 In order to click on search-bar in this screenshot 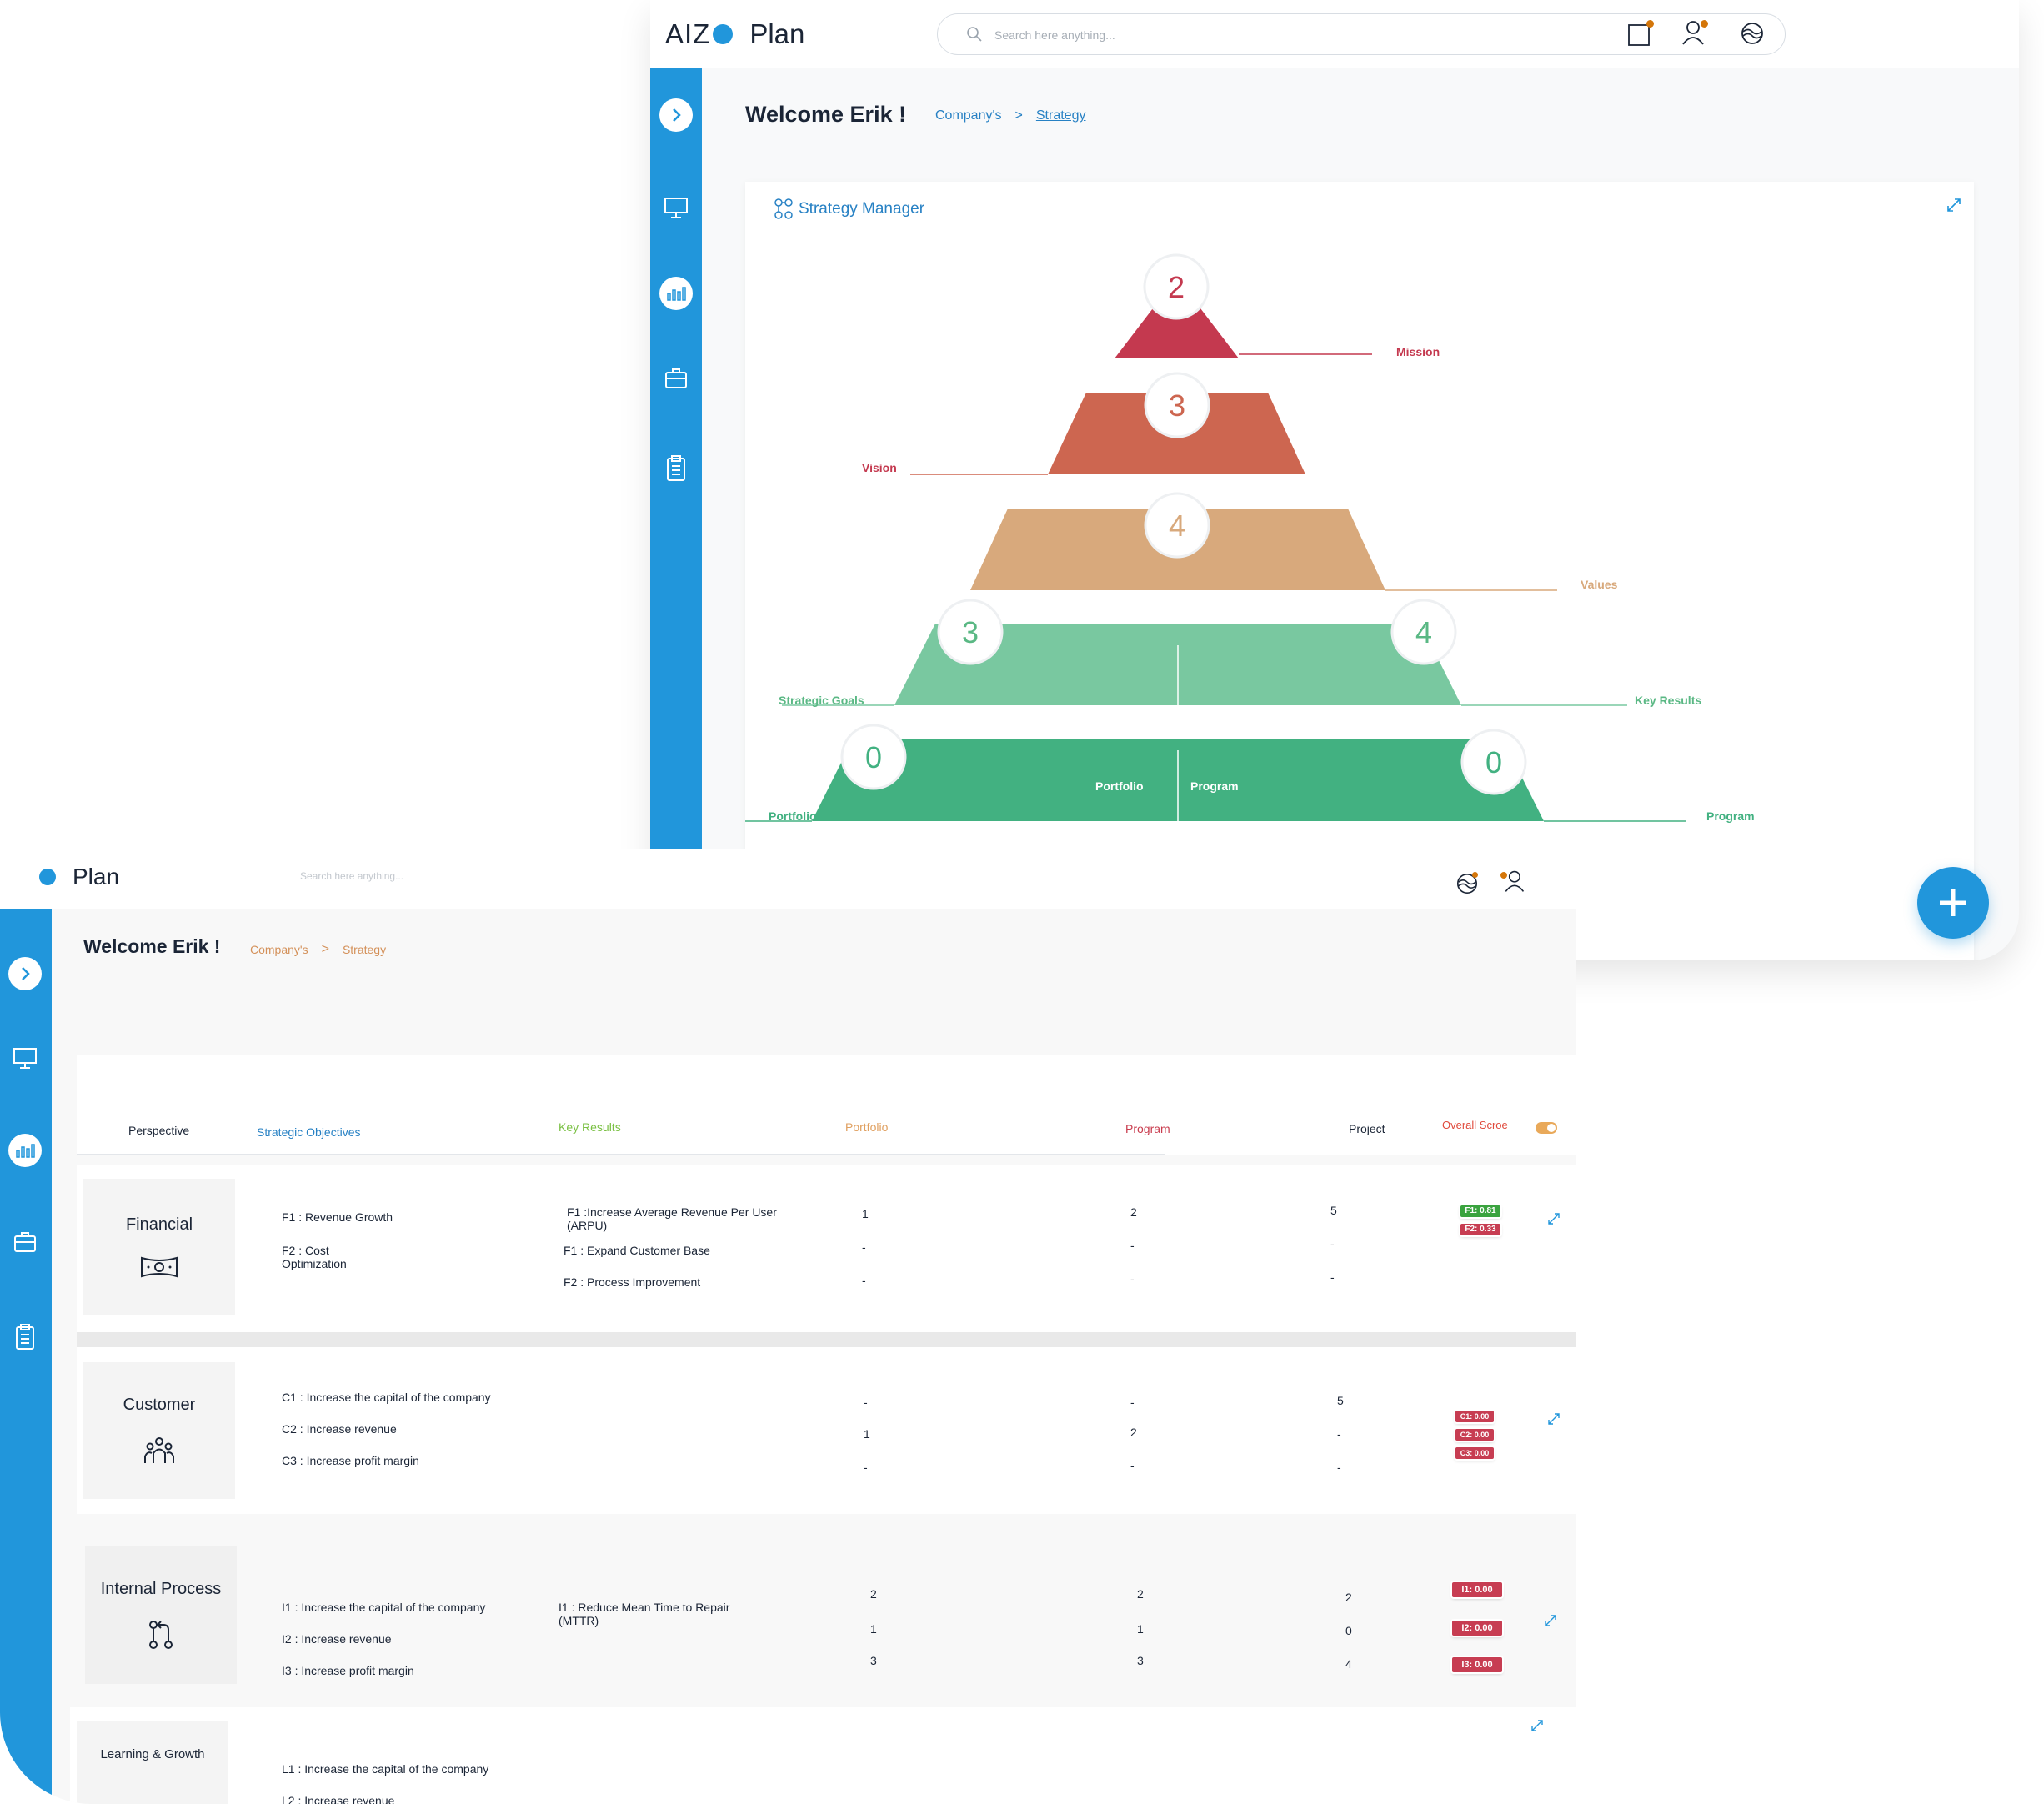, I will do `click(1362, 34)`.